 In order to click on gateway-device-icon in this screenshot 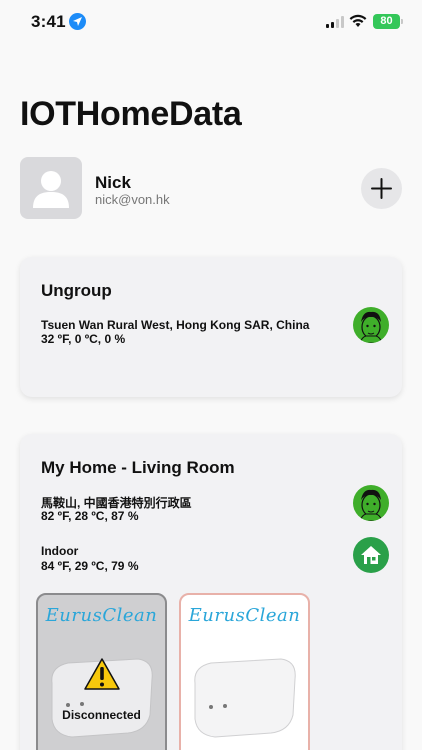, I will do `click(245, 698)`.